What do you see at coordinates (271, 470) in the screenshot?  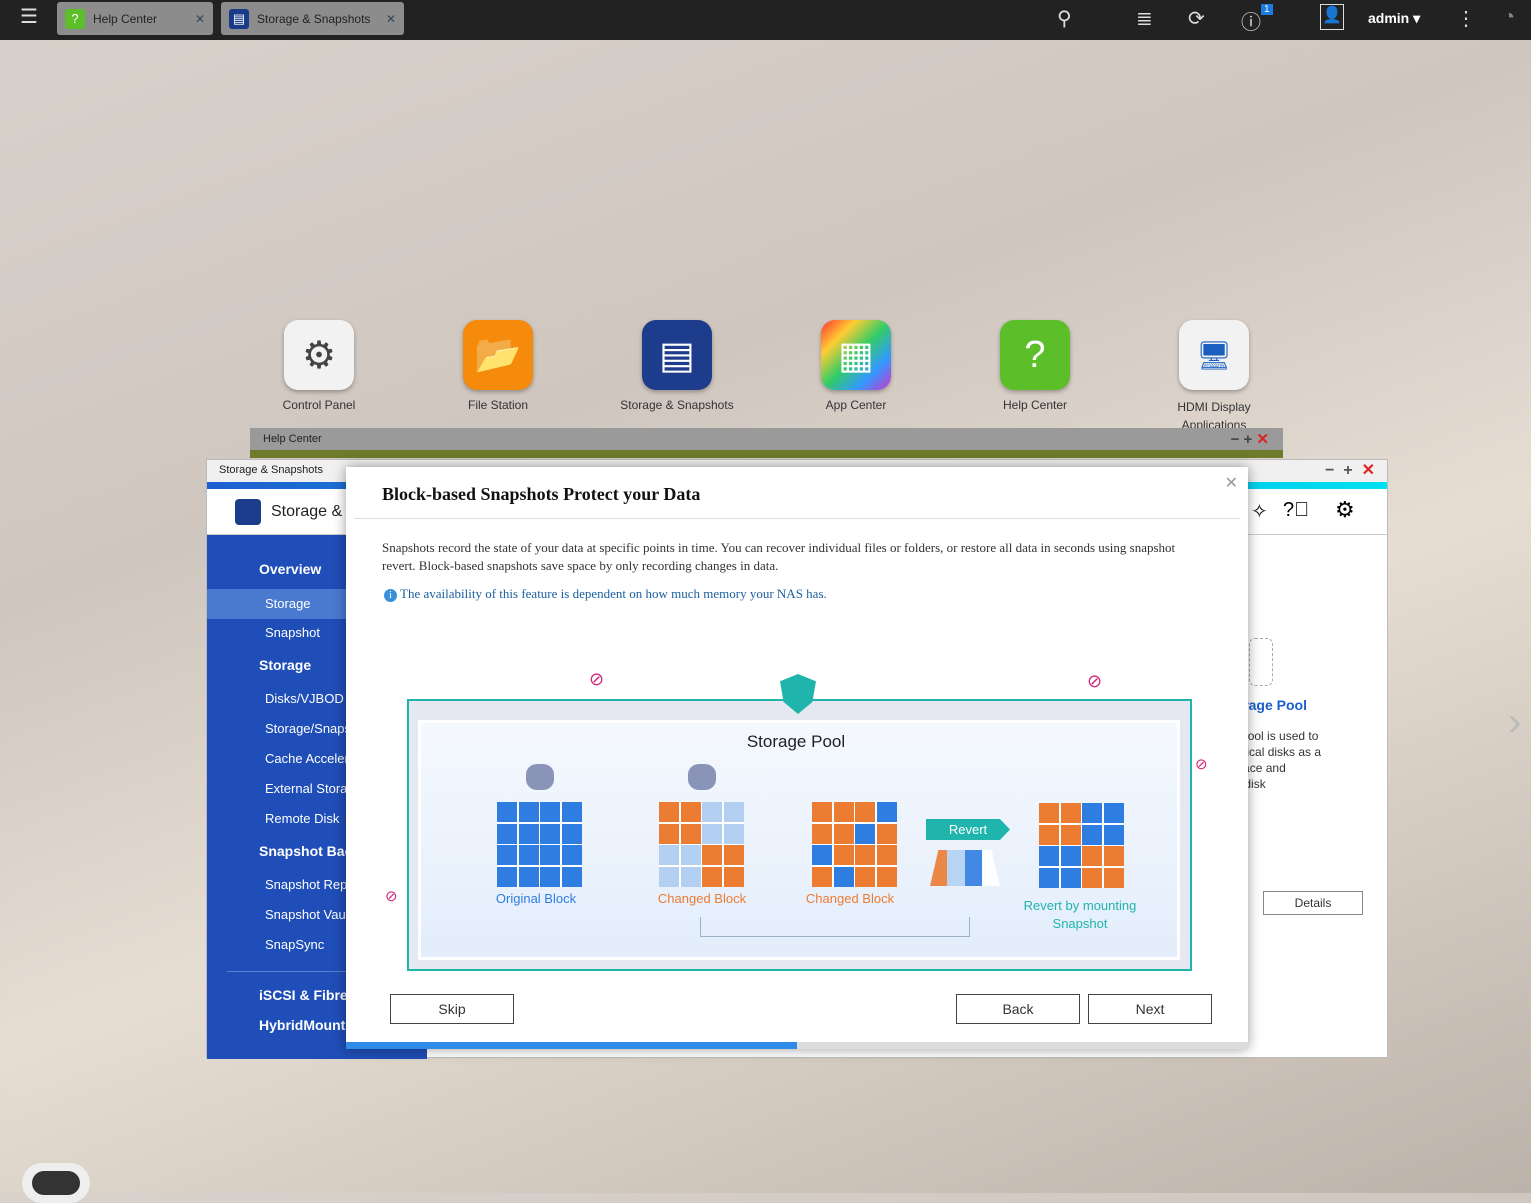 I see `window-title: Storage & Snapshots` at bounding box center [271, 470].